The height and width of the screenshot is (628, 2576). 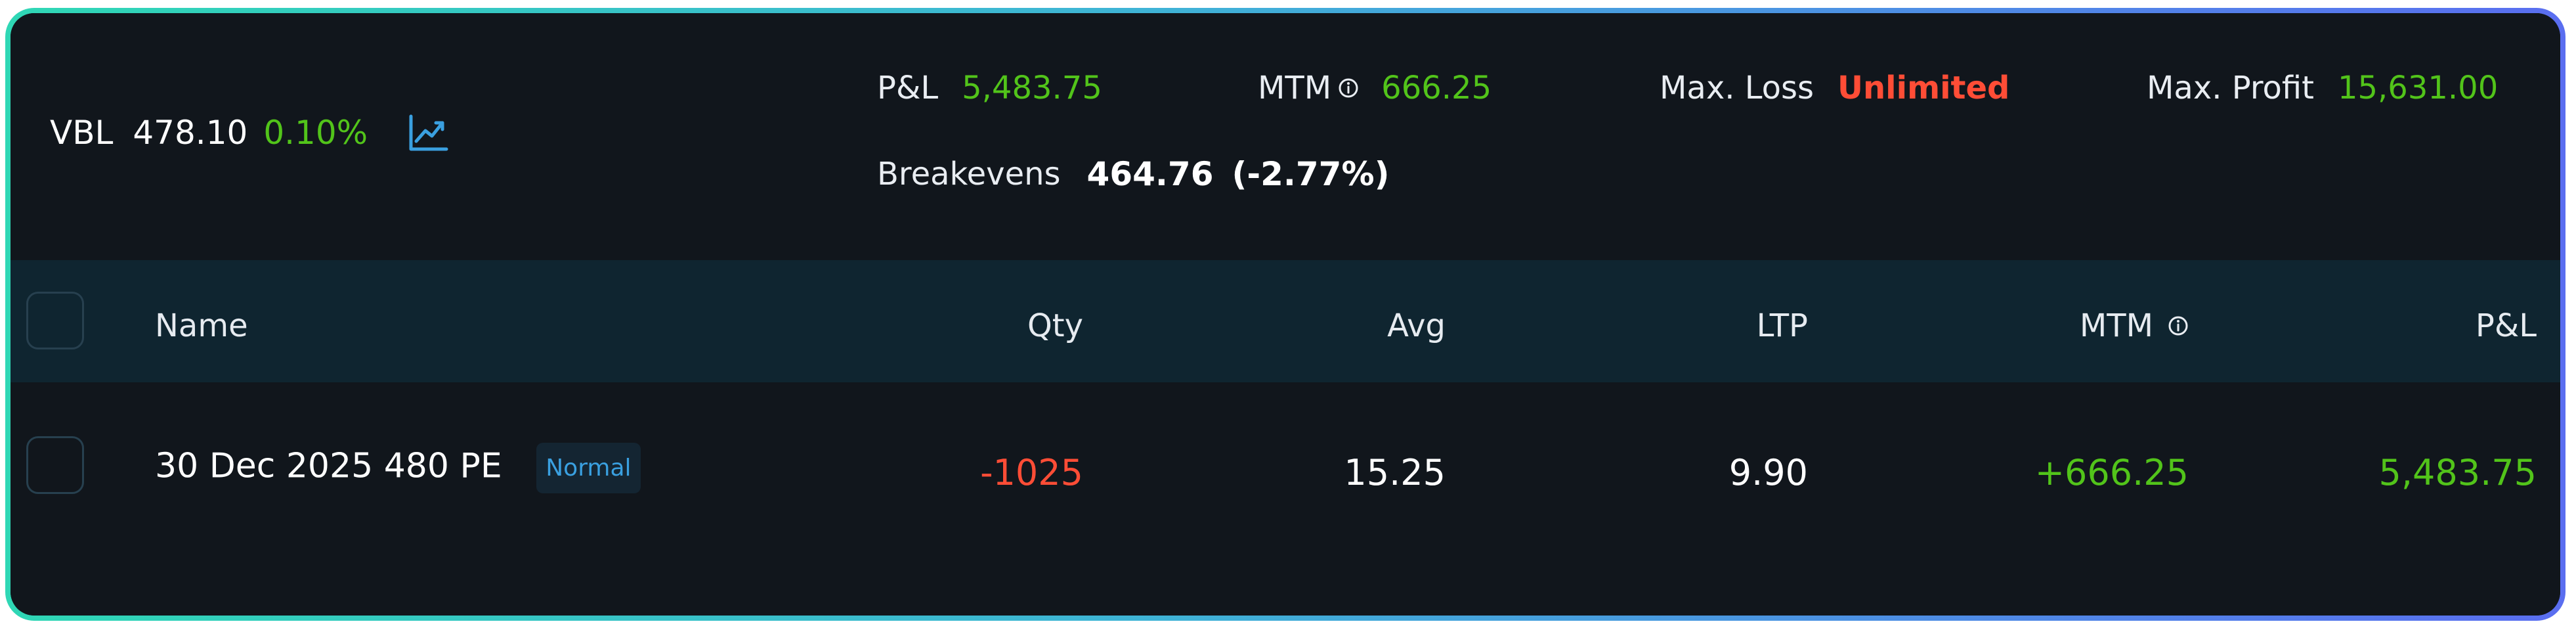 What do you see at coordinates (1395, 472) in the screenshot?
I see `avg-cell: 15.25` at bounding box center [1395, 472].